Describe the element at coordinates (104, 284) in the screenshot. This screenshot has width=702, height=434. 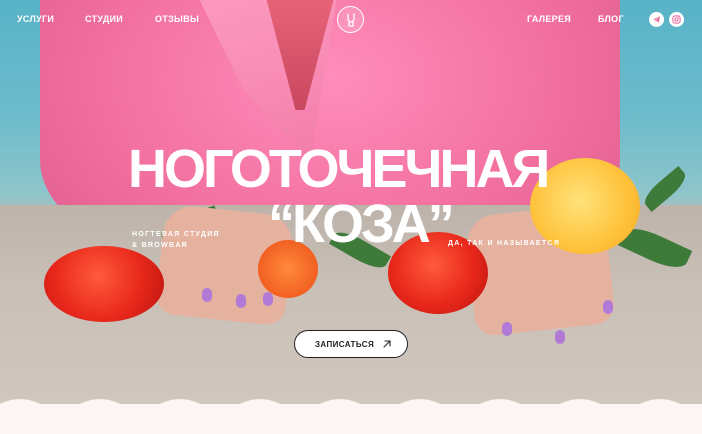
I see `hero-photo-red-rose` at that location.